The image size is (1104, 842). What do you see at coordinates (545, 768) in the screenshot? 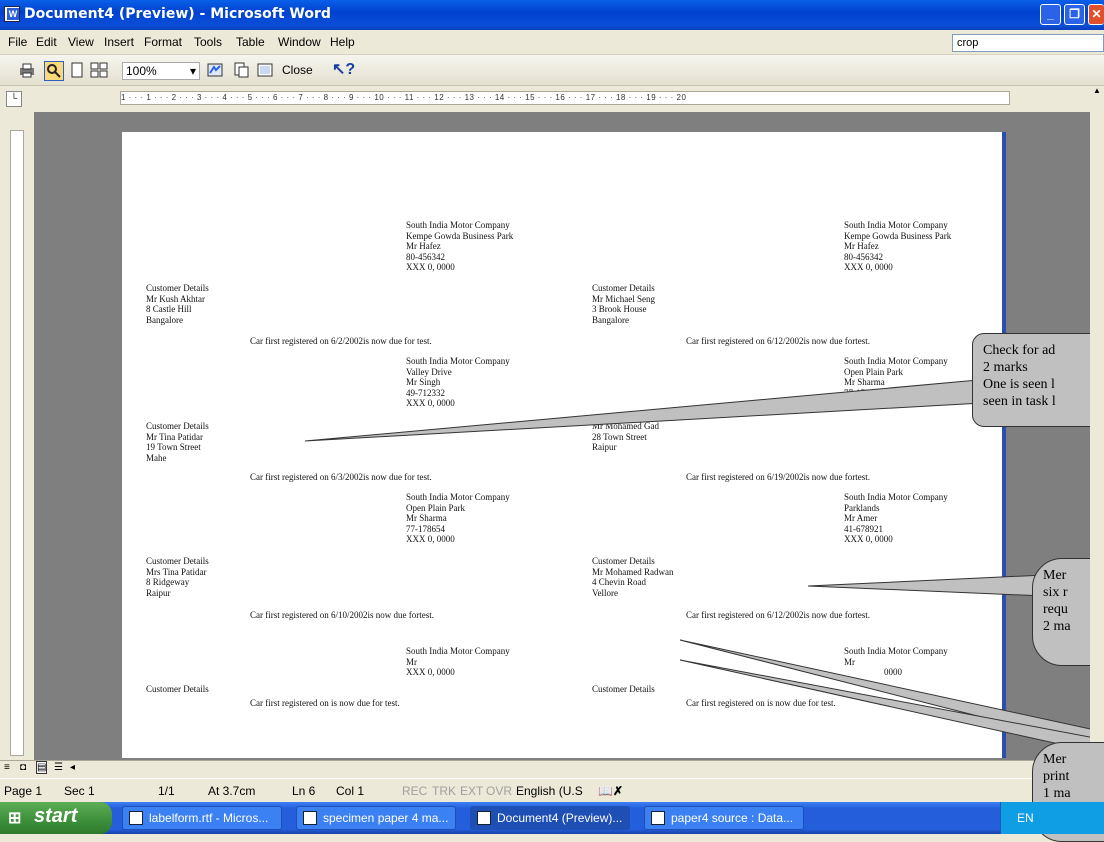
I see `view-buttons-bar: ≡ ◘ ▤ ☰ ◂` at bounding box center [545, 768].